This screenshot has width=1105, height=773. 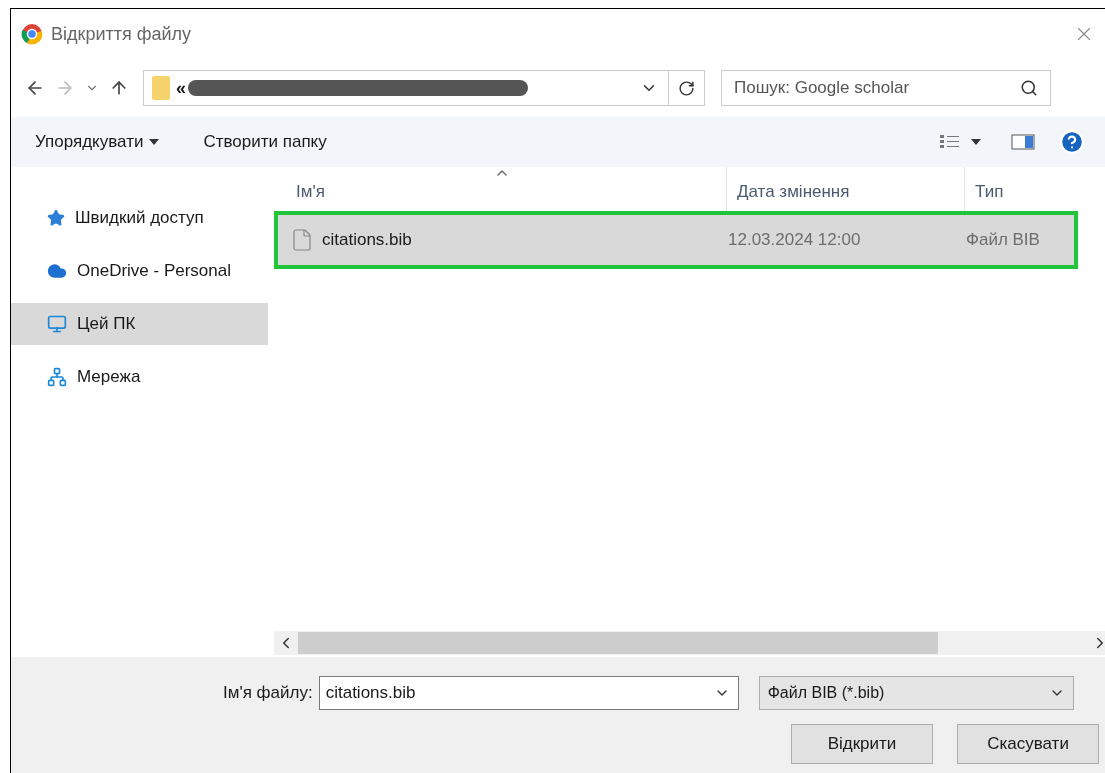 What do you see at coordinates (424, 88) in the screenshot?
I see `address-bar: «` at bounding box center [424, 88].